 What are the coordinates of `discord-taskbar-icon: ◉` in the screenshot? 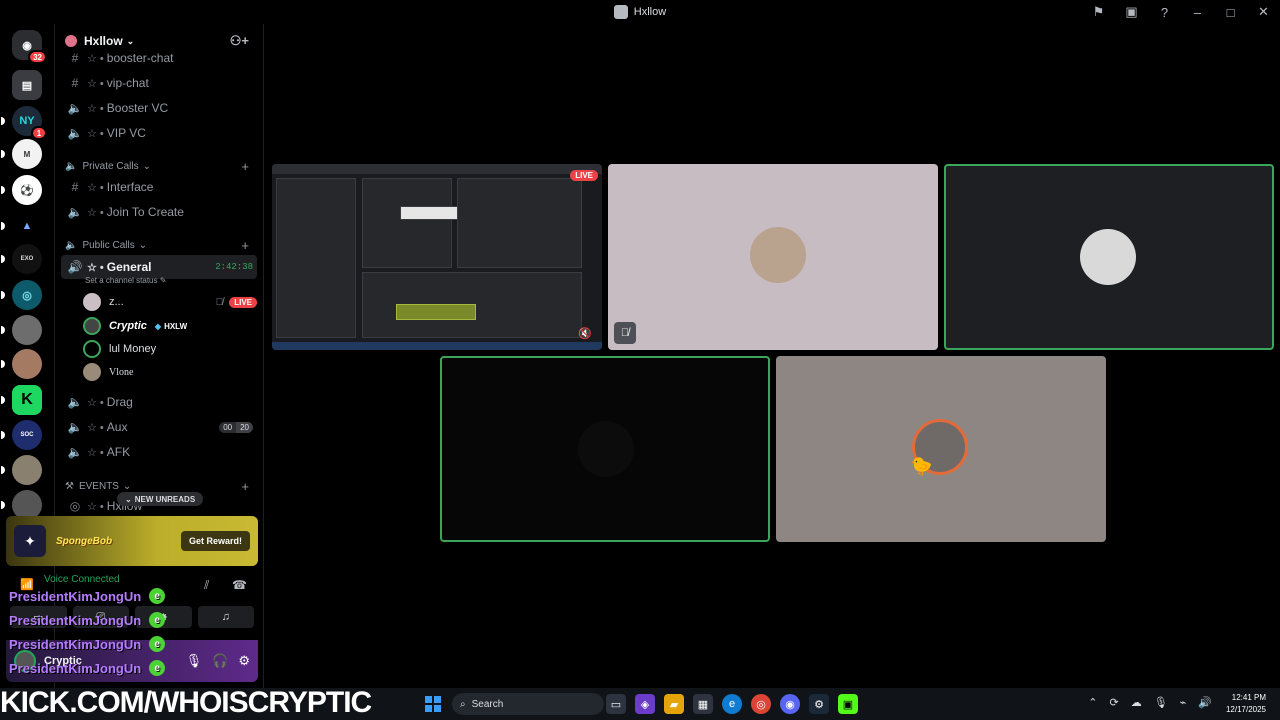 It's located at (790, 704).